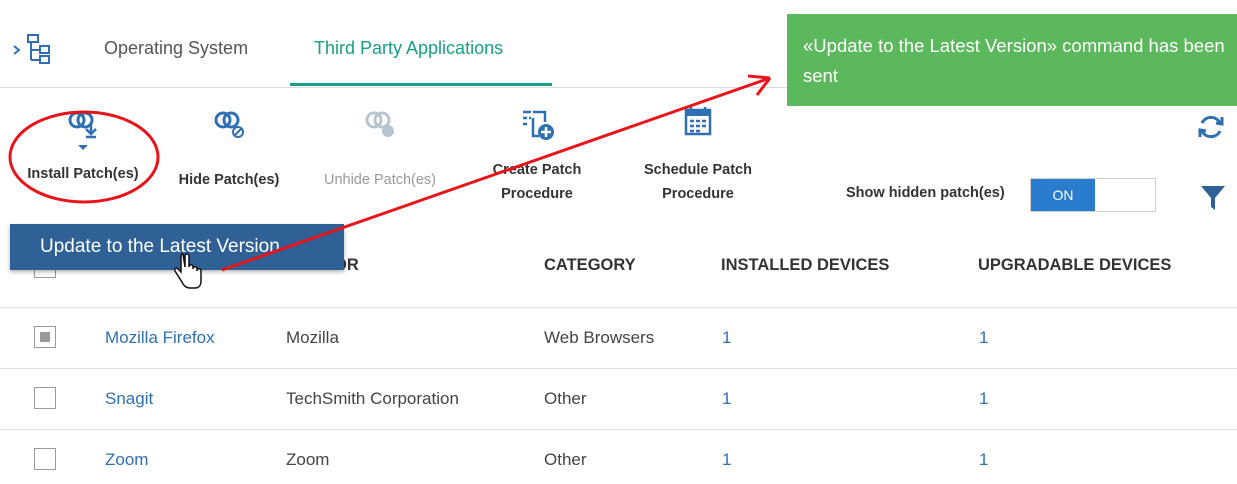  I want to click on table-row: Snagit TechSmith Corporation Other 1 1, so click(618, 399).